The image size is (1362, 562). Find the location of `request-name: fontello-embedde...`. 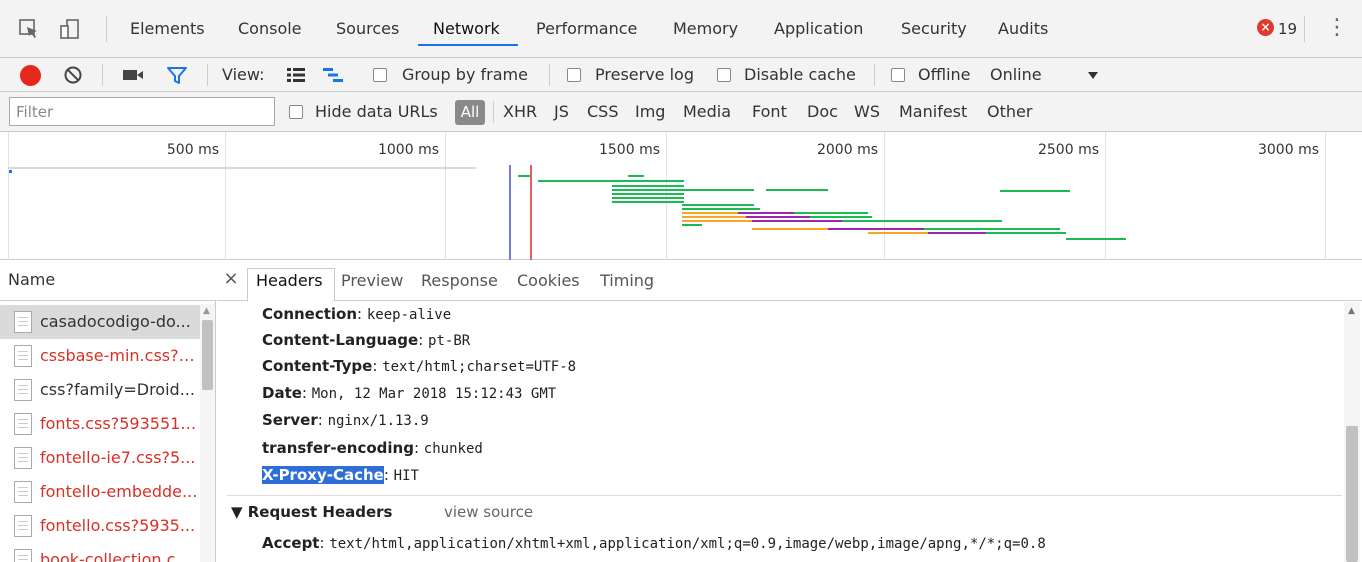

request-name: fontello-embedde... is located at coordinates (119, 491).